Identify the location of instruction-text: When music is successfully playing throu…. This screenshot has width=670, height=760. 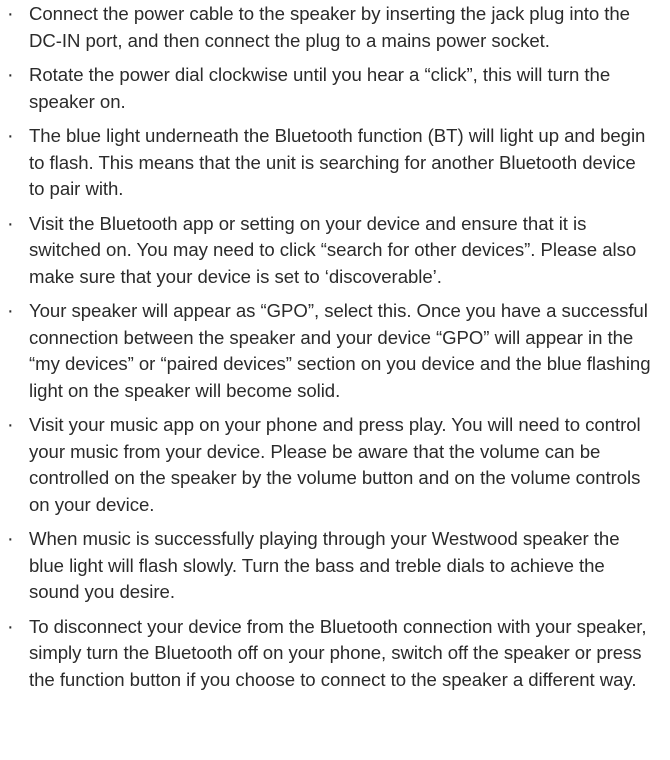
(324, 565).